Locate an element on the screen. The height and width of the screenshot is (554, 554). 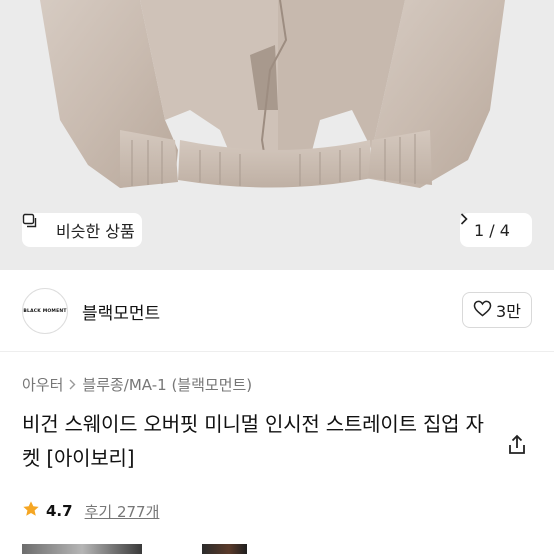
brand-name: 블랙모먼트 is located at coordinates (121, 311).